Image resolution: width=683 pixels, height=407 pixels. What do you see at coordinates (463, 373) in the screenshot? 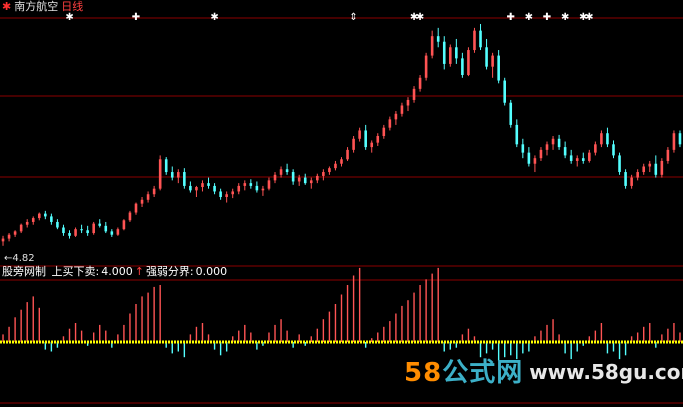
I see `watermark-brand: 58公式网` at bounding box center [463, 373].